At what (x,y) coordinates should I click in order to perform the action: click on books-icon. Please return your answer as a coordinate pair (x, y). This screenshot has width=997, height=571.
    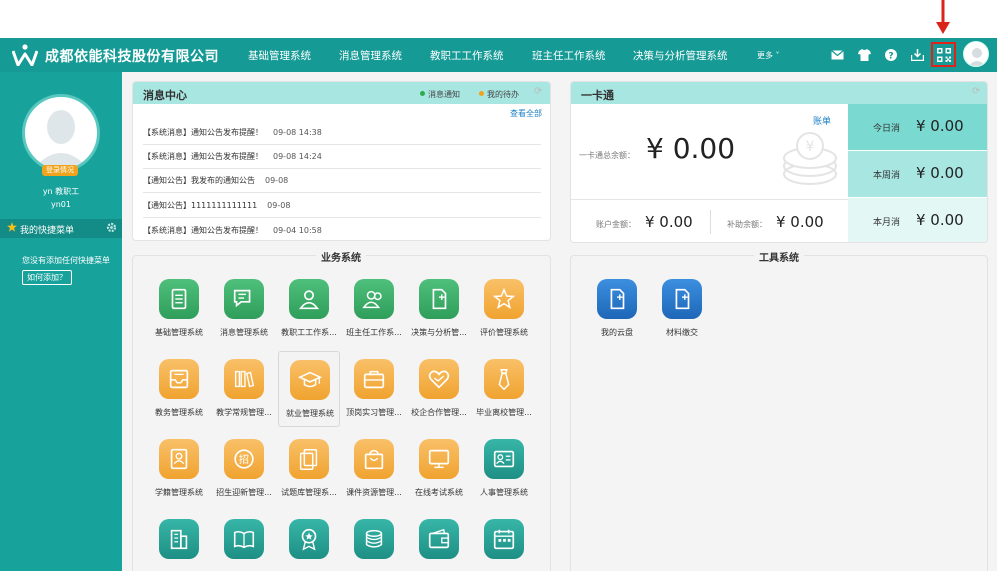
    Looking at the image, I should click on (244, 379).